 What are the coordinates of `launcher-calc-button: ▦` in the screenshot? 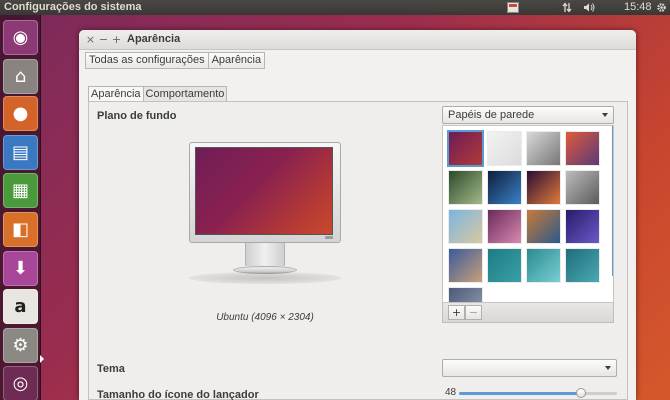 It's located at (20, 190).